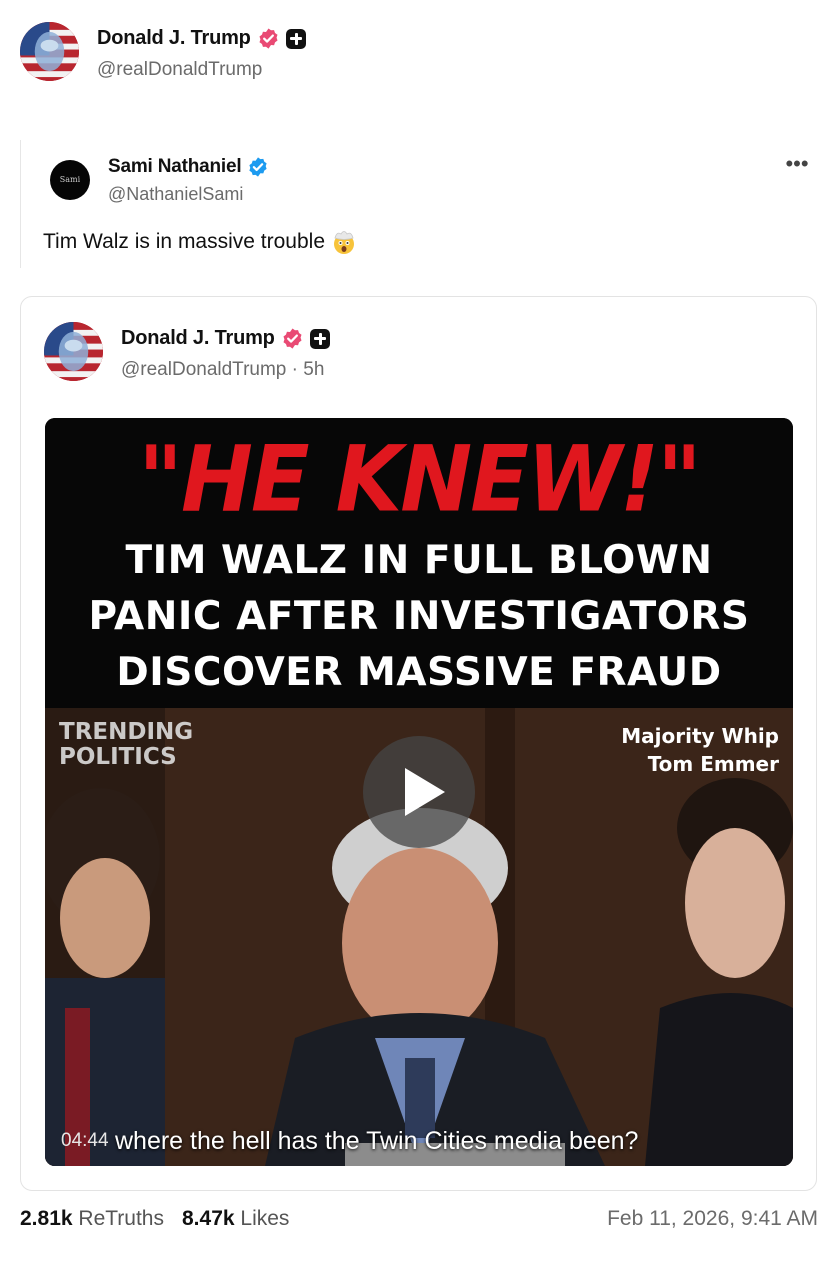 The width and height of the screenshot is (840, 1263). I want to click on author-avatar, so click(49, 51).